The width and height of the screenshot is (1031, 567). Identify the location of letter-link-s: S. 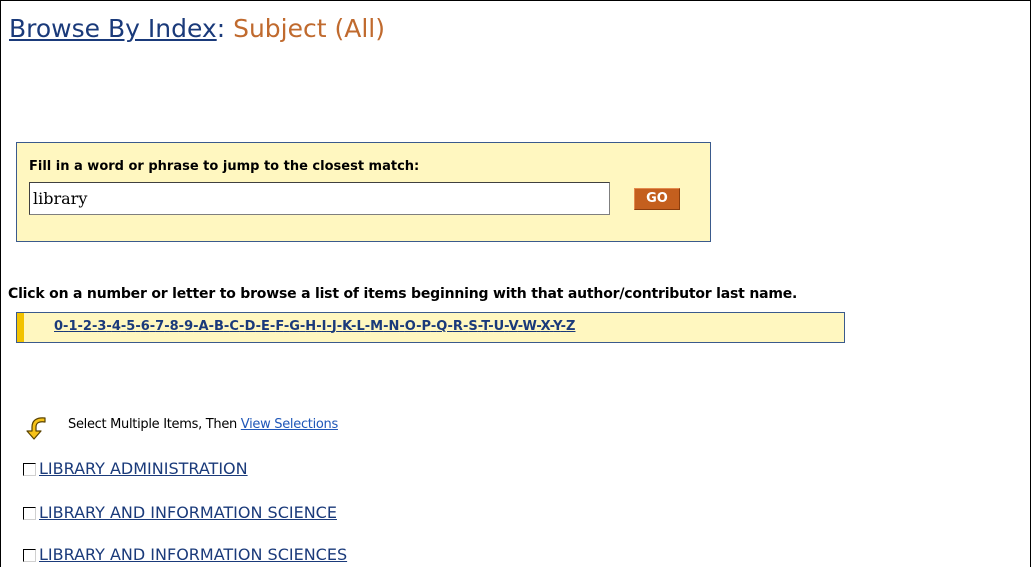
(472, 326).